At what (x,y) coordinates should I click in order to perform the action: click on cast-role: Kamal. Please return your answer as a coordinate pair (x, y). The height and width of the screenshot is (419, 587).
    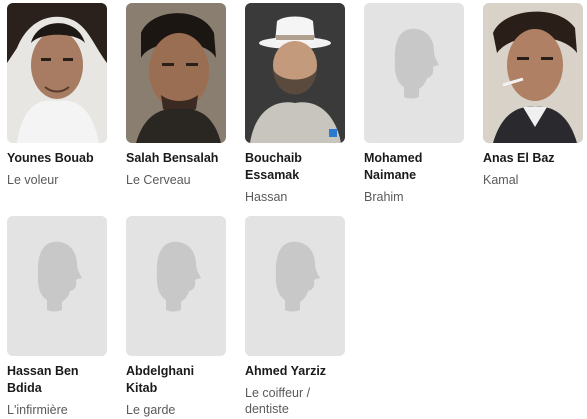
    Looking at the image, I should click on (501, 180).